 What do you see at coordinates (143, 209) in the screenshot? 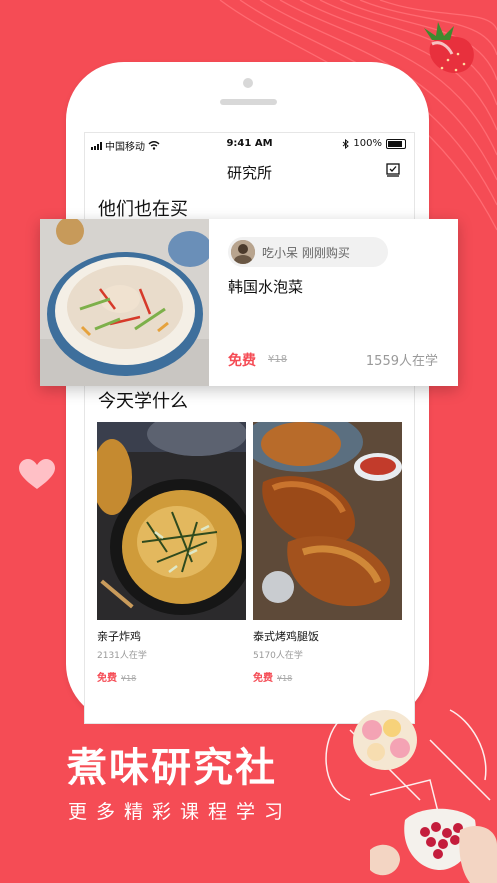
I see `section-heading-purchases: 他们也在买` at bounding box center [143, 209].